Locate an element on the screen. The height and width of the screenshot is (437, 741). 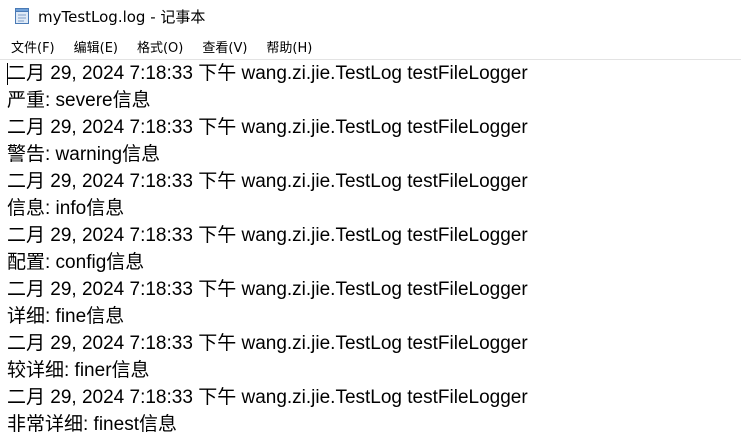
menu-help: 帮助(H) is located at coordinates (289, 46).